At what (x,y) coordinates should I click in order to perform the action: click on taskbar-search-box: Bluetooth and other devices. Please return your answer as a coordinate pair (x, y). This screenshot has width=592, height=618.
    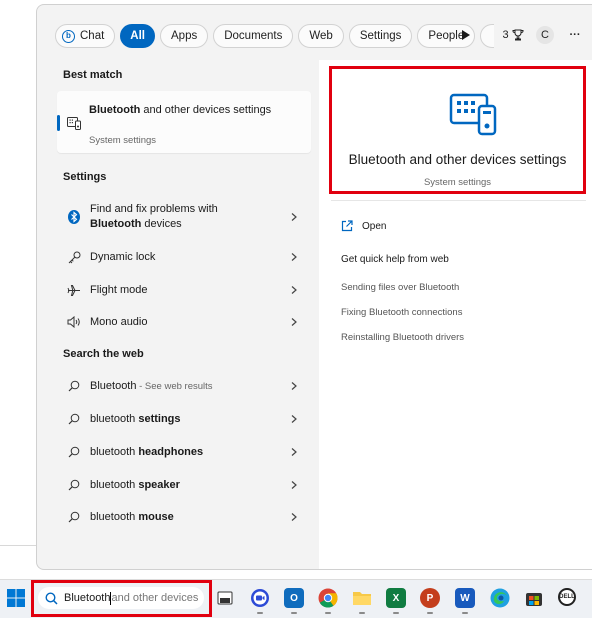
    Looking at the image, I should click on (121, 598).